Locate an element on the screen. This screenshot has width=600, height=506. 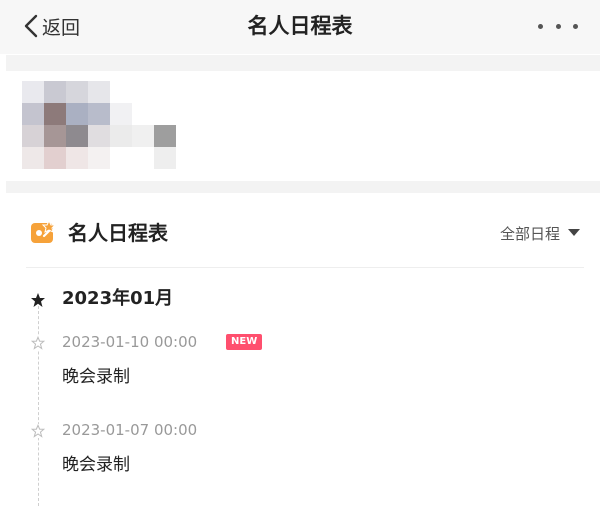
caret-down-icon is located at coordinates (574, 232).